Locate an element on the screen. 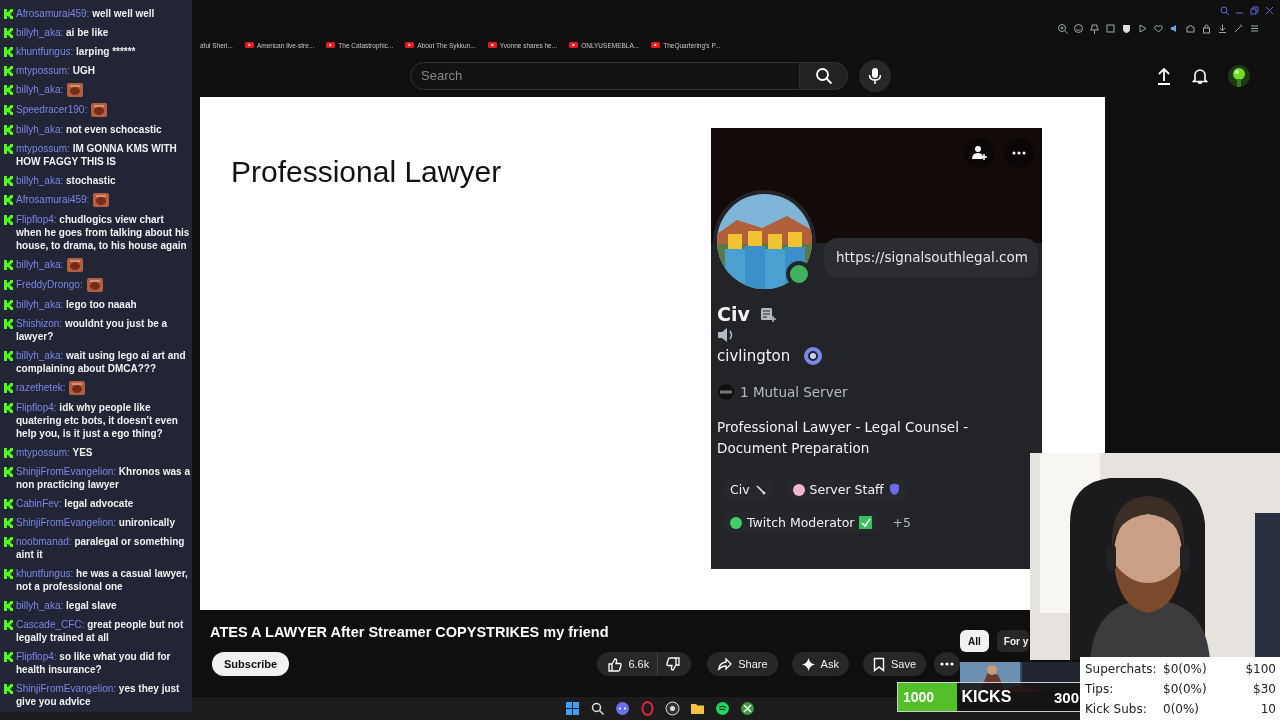 The width and height of the screenshot is (1280, 720). chat-message: Cascade_CFC: great people but not legally trained at all is located at coordinates (100, 631).